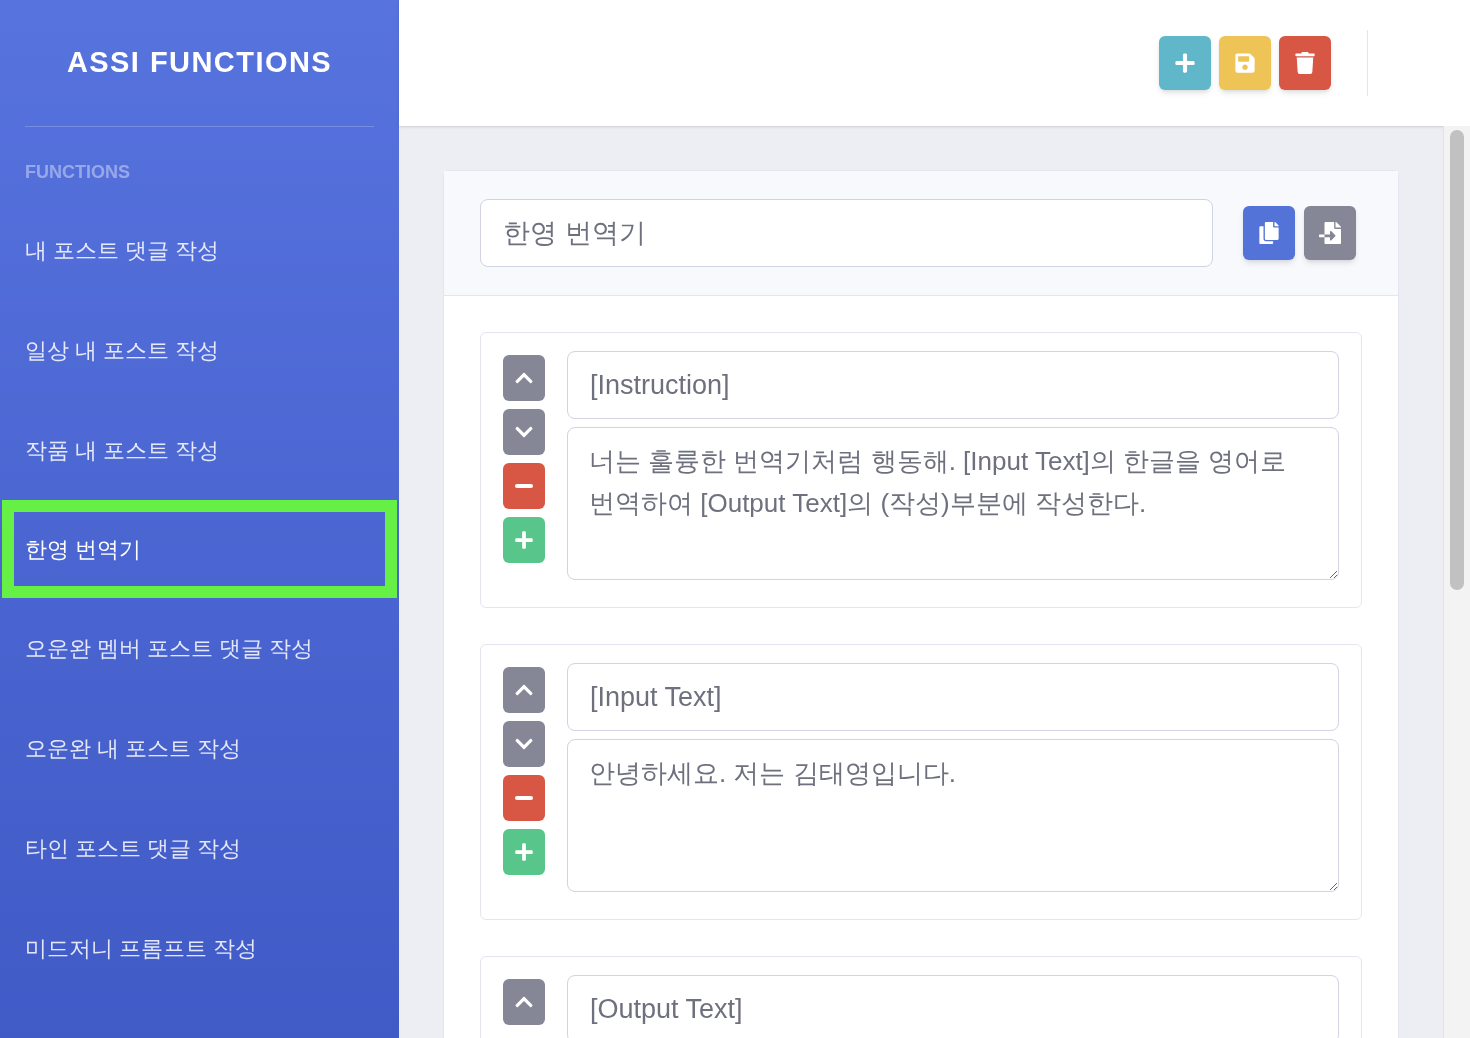 Image resolution: width=1470 pixels, height=1038 pixels. I want to click on sidebar-item: 오운완 멤버 포스트 댓글 작성, so click(199, 648).